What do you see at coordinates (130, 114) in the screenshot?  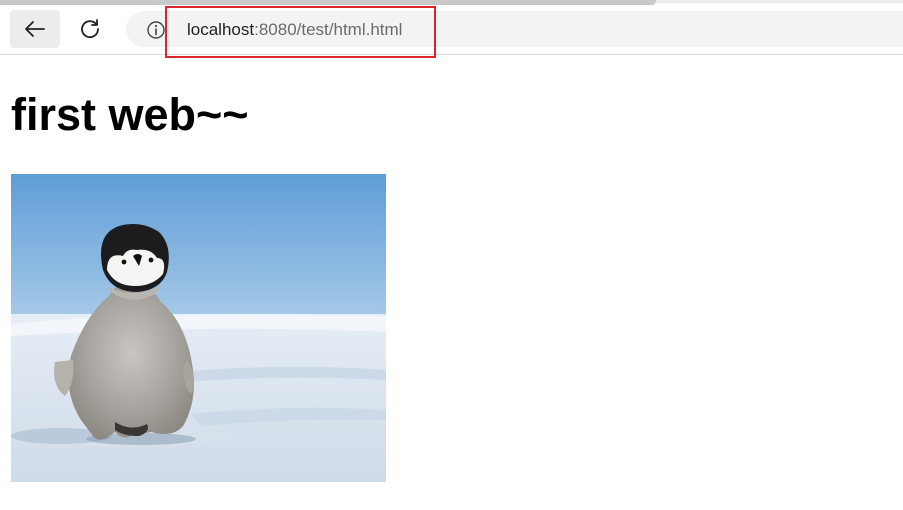 I see `page-heading: first web~~` at bounding box center [130, 114].